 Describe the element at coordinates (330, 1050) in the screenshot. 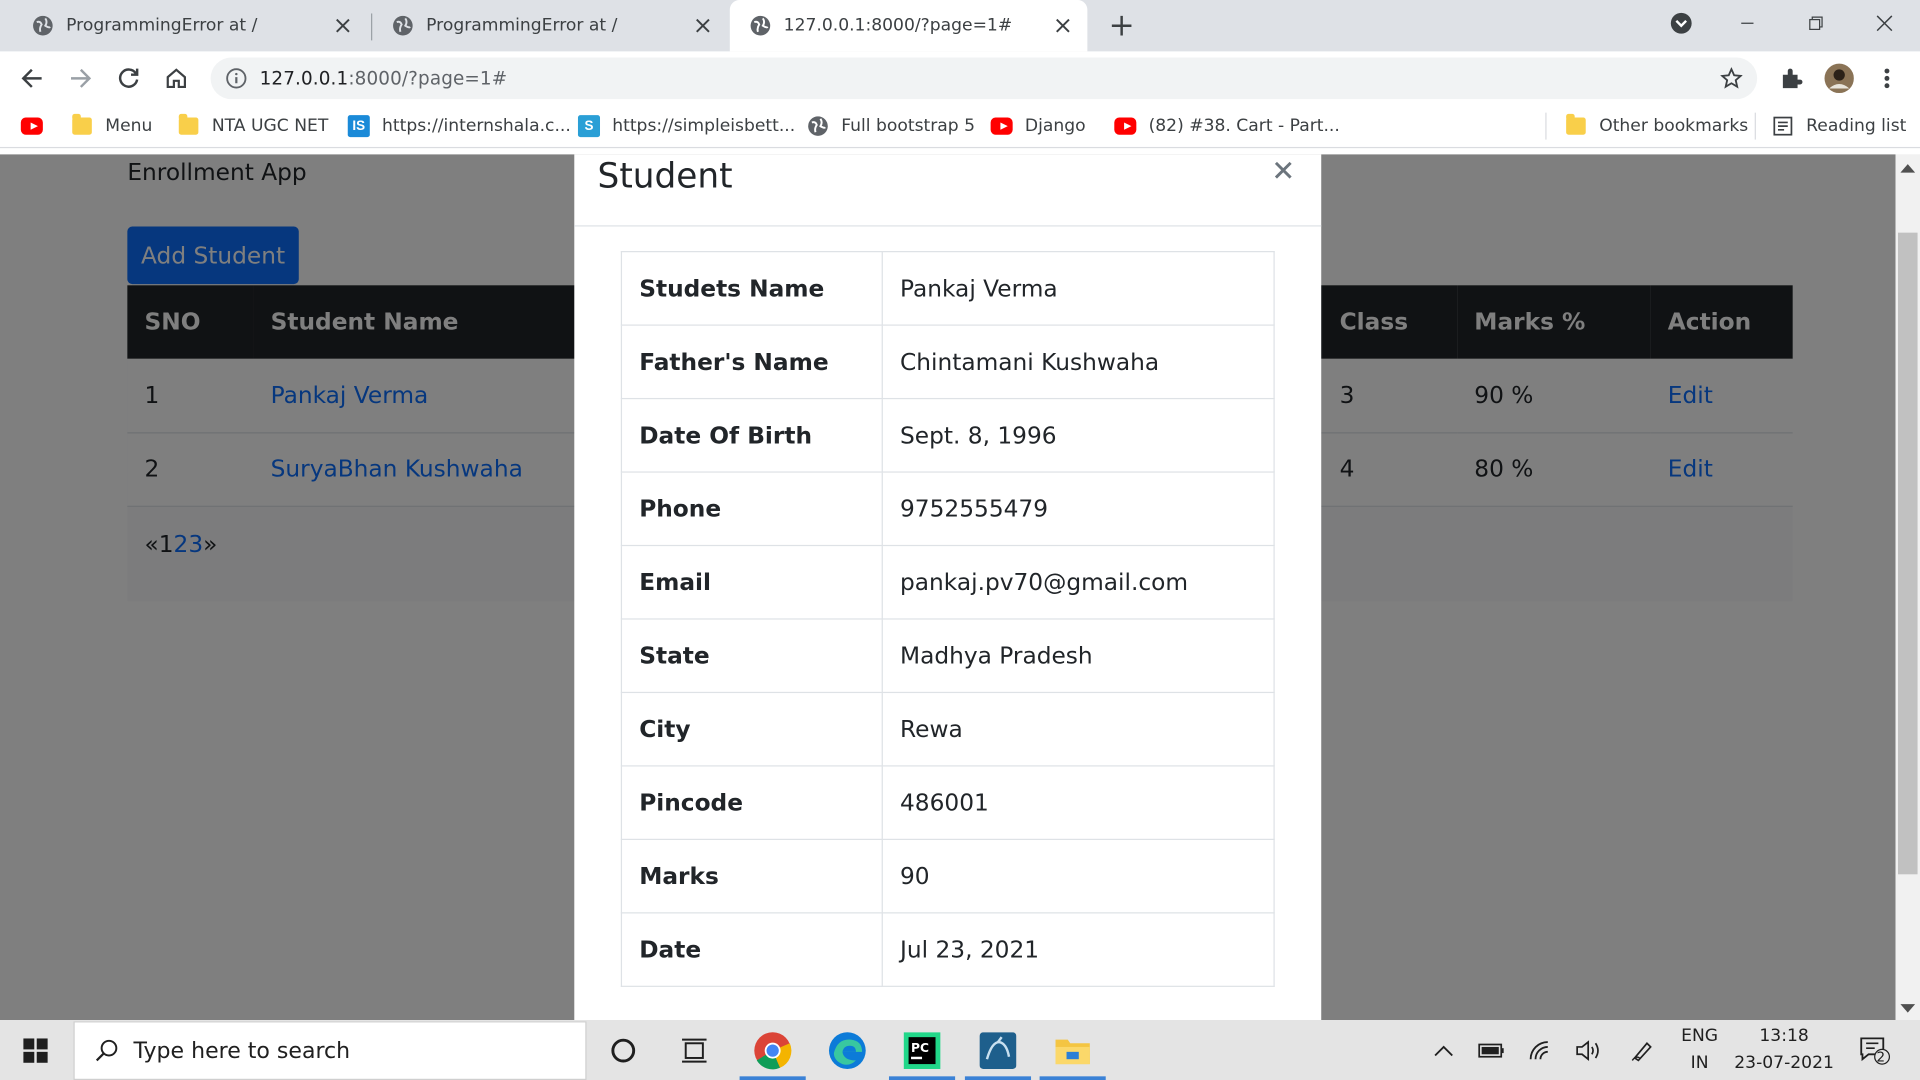

I see `taskbar-search-input: Type here to search` at that location.